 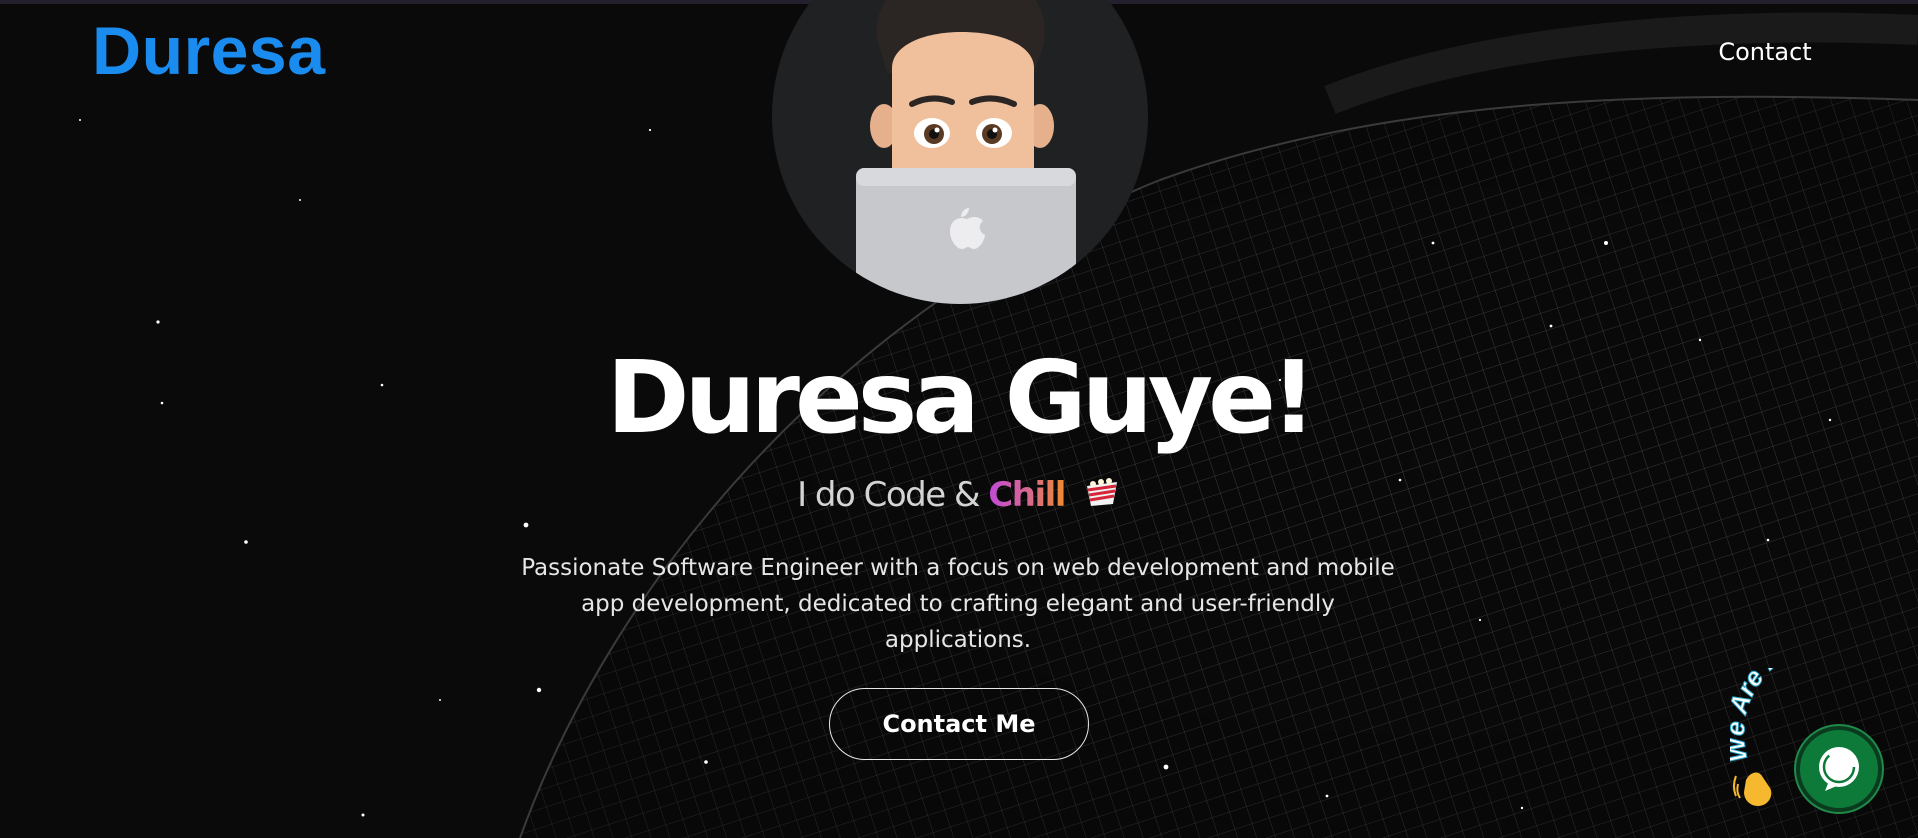 I want to click on hero-name-heading: Duresa Guye!, so click(x=961, y=397).